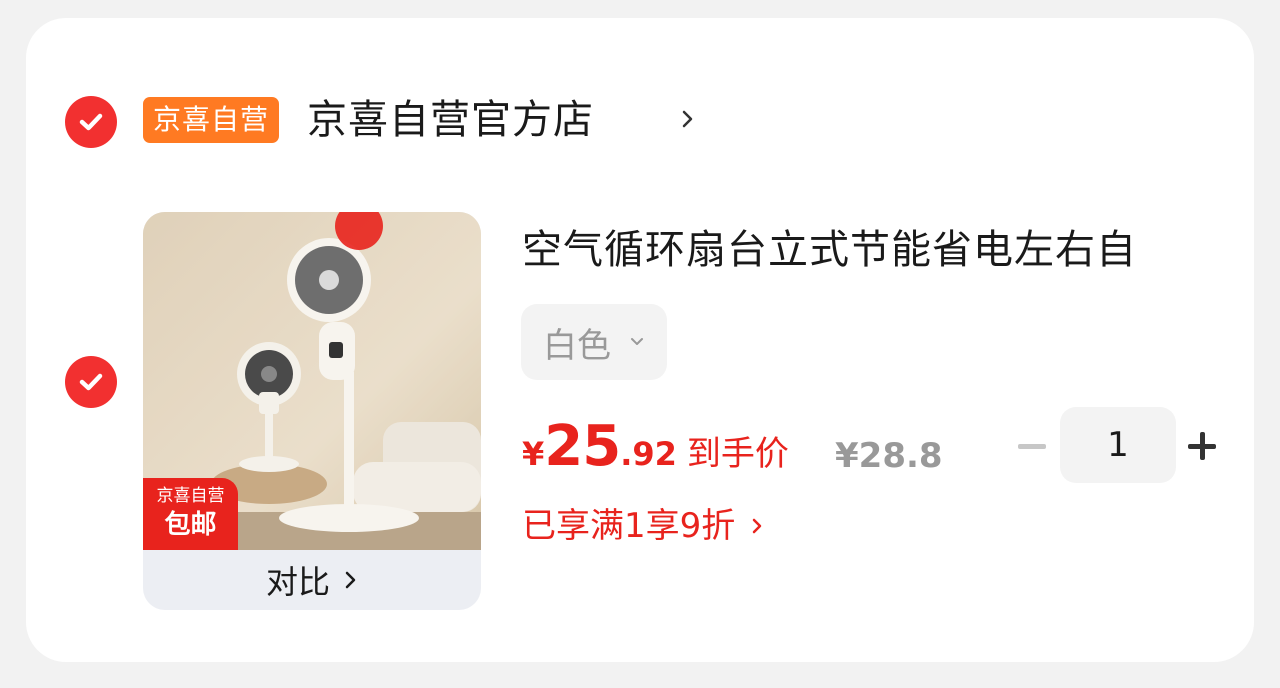 This screenshot has height=688, width=1280. I want to click on tag-line-2: 包邮, so click(190, 525).